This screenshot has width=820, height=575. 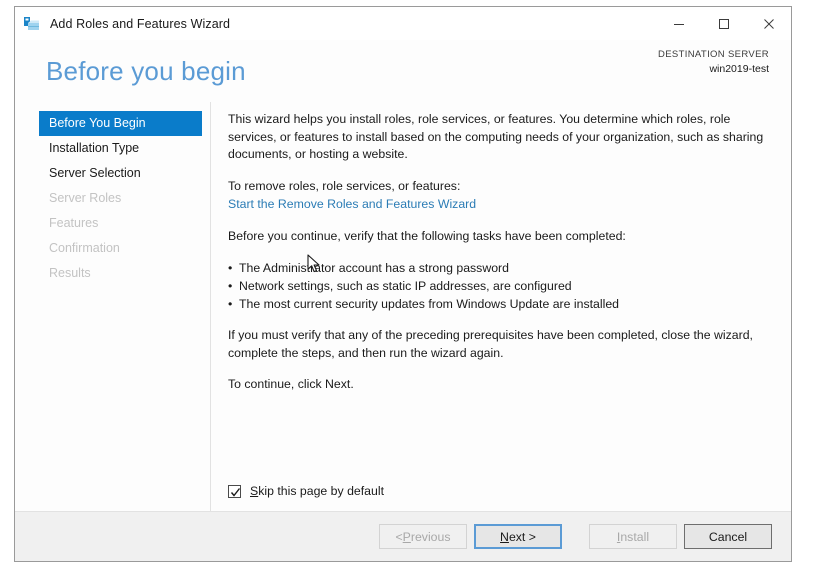 I want to click on window-title: Add Roles and Features Wizard, so click(x=140, y=23).